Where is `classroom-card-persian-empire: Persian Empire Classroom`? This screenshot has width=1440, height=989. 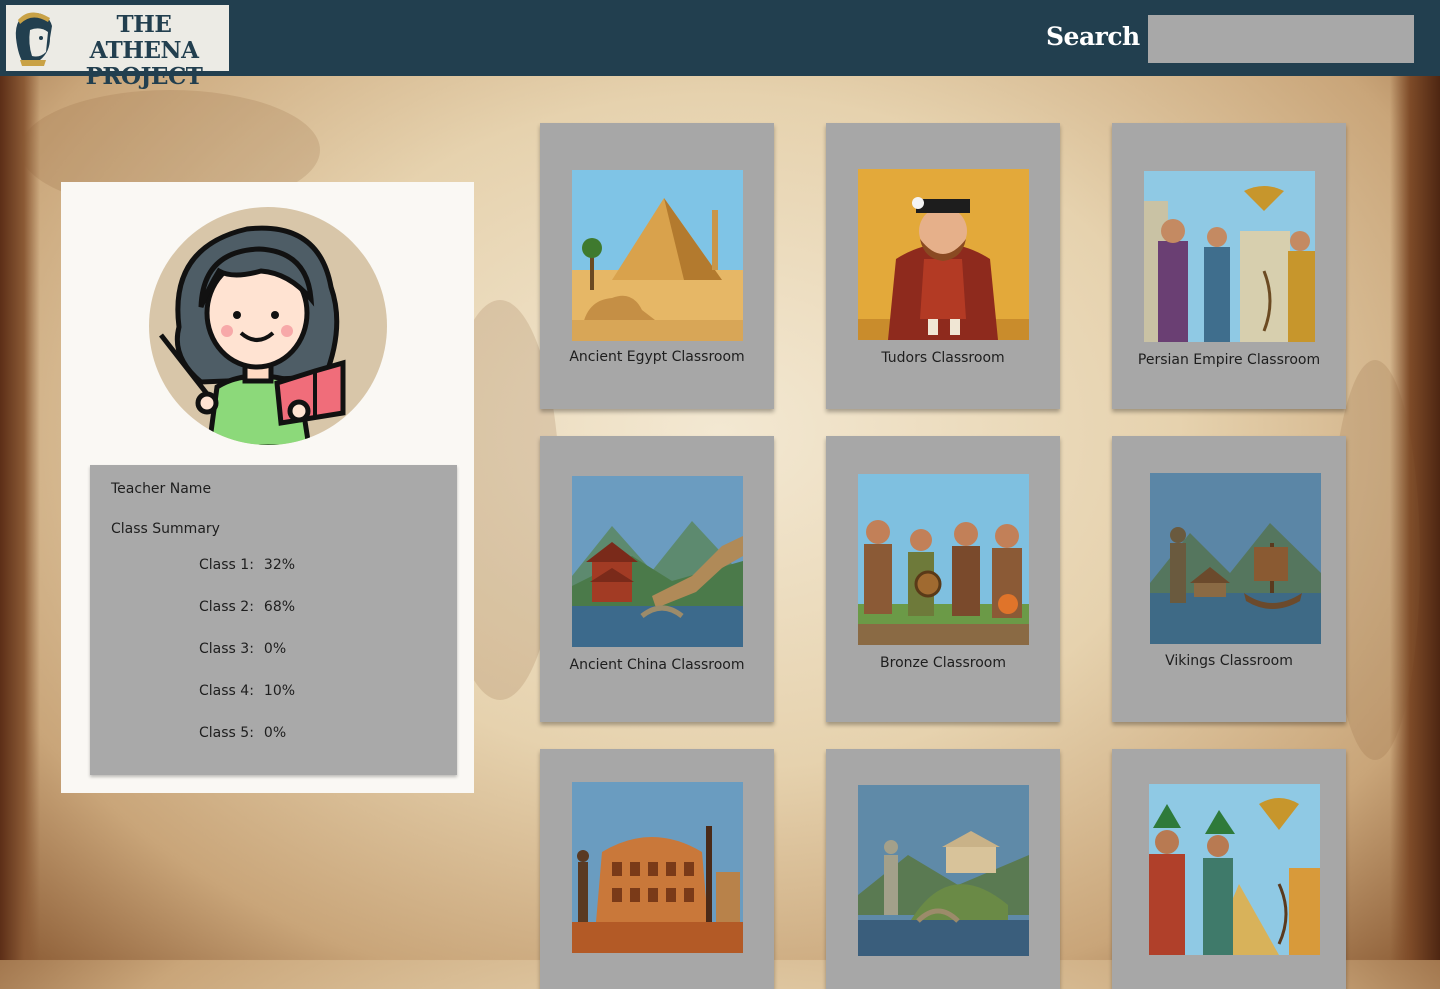
classroom-card-persian-empire: Persian Empire Classroom is located at coordinates (1229, 266).